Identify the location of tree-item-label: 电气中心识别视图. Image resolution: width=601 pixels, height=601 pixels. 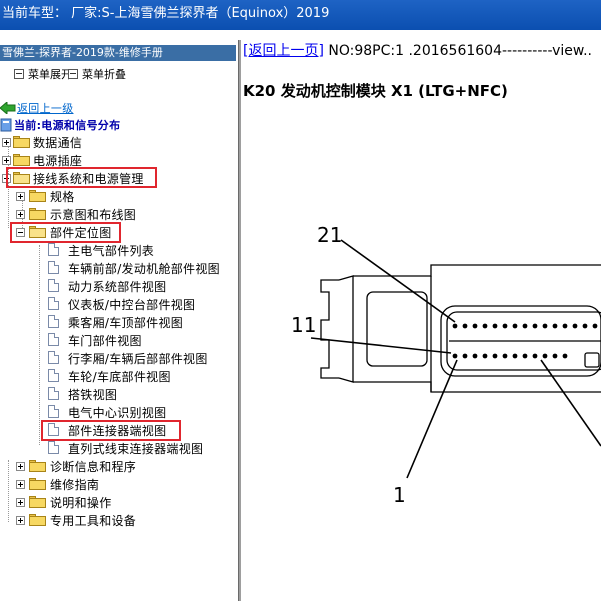
(117, 413).